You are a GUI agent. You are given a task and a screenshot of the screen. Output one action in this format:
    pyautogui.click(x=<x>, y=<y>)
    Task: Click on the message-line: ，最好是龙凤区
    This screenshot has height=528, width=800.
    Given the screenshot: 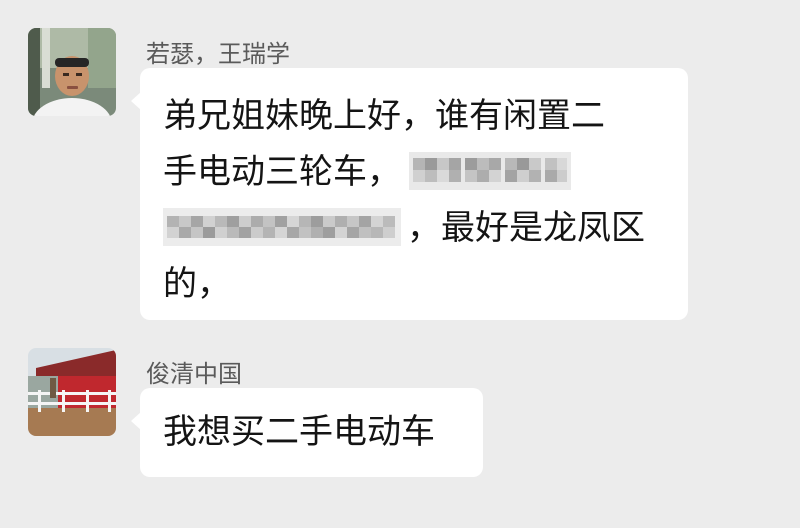 What is the action you would take?
    pyautogui.click(x=425, y=228)
    